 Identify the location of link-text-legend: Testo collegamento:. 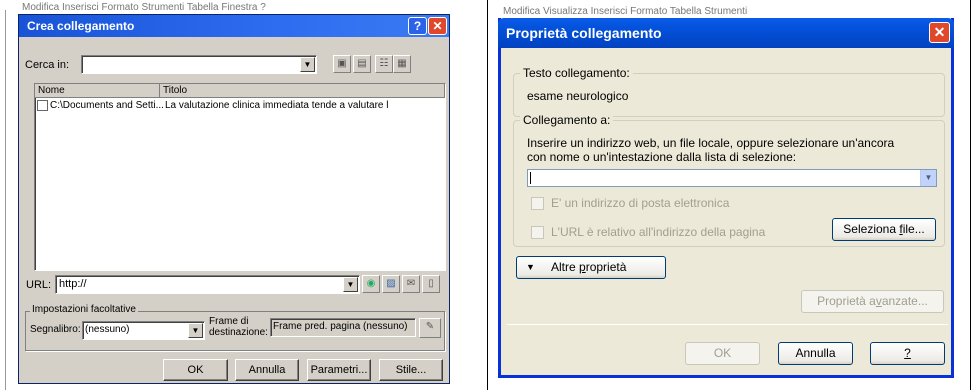
(576, 73).